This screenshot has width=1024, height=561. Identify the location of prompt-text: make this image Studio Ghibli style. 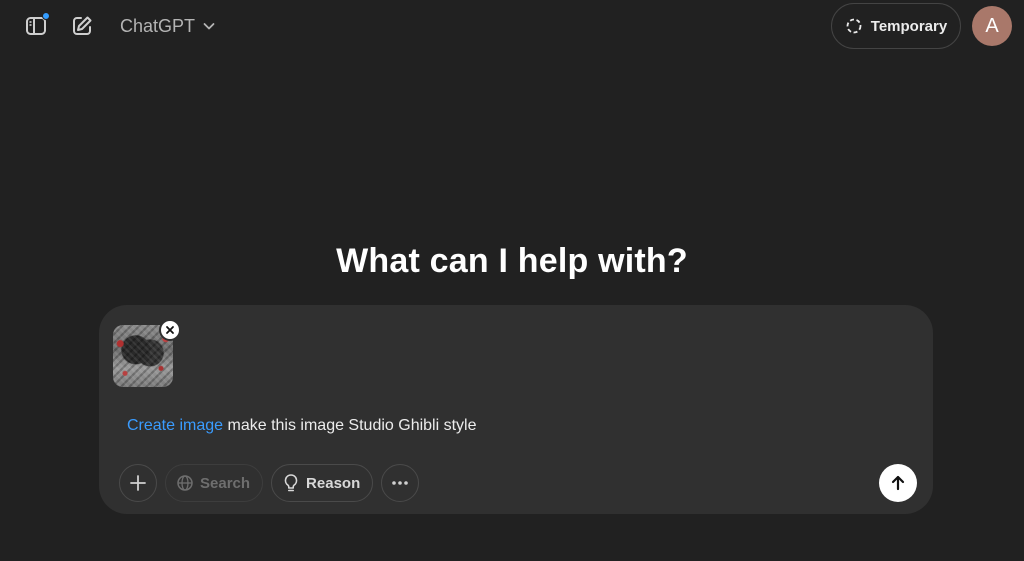
(350, 425).